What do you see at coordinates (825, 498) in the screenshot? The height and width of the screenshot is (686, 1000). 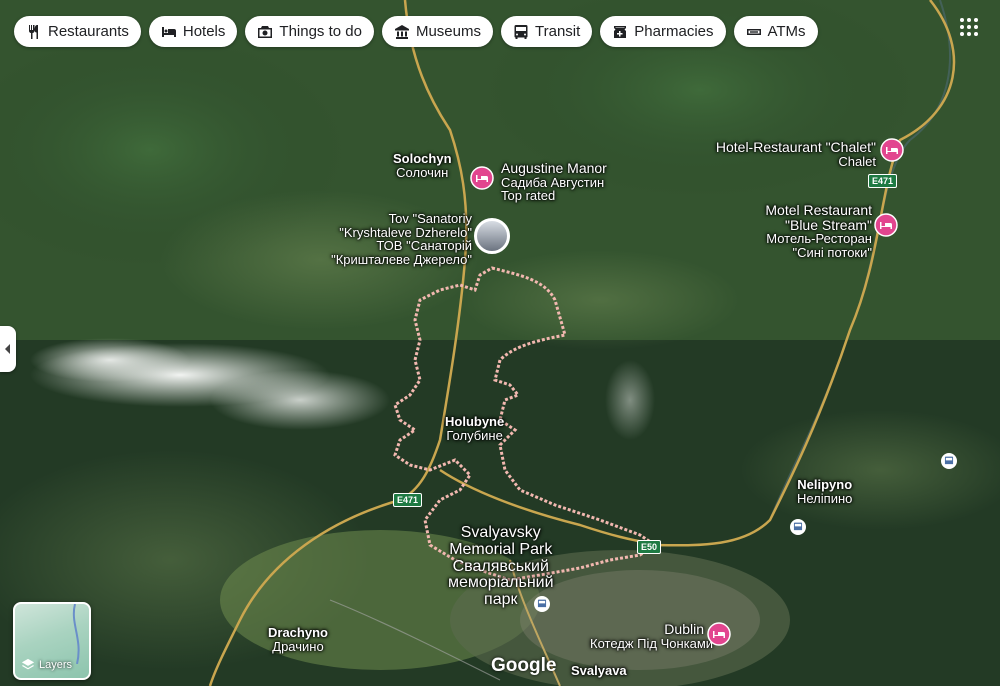 I see `nelipyno-local: Нелiпино` at bounding box center [825, 498].